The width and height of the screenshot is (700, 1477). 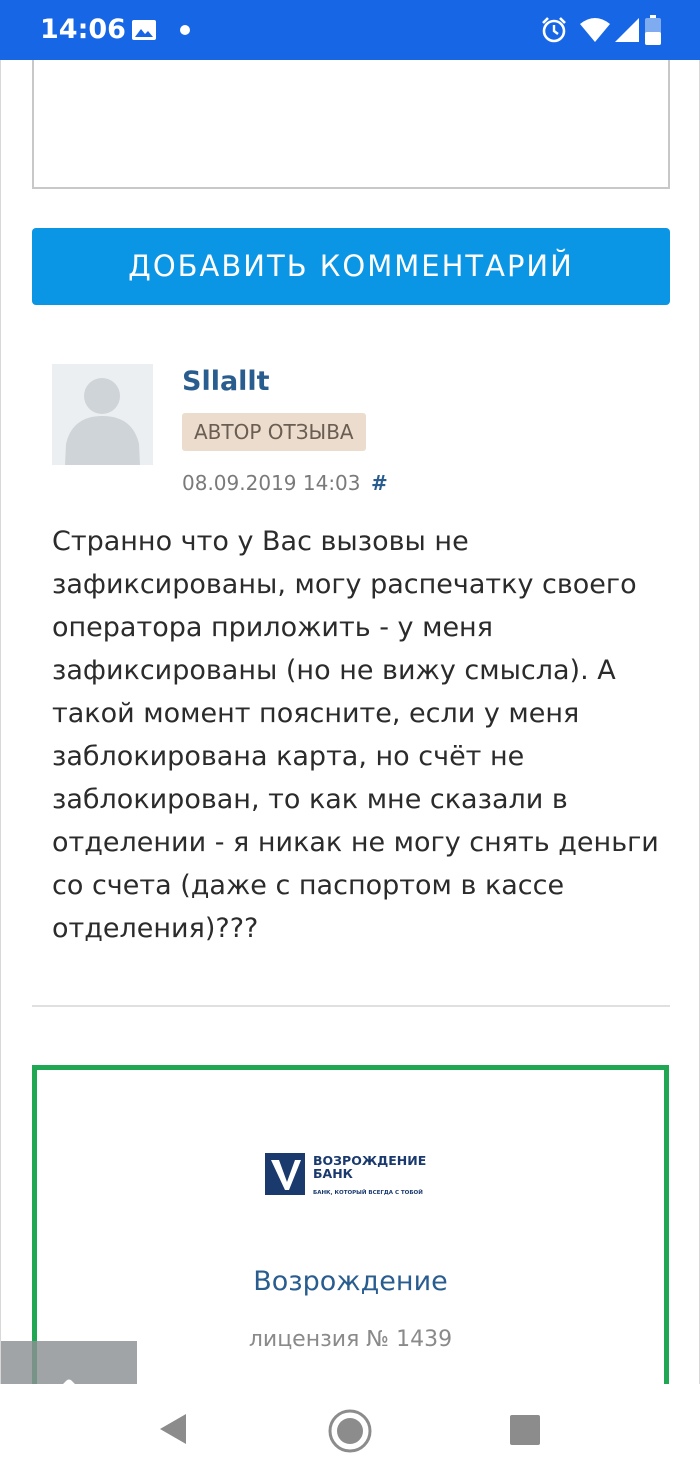 I want to click on comment-line: зафиксированы, могу распечатку своего, so click(x=344, y=584).